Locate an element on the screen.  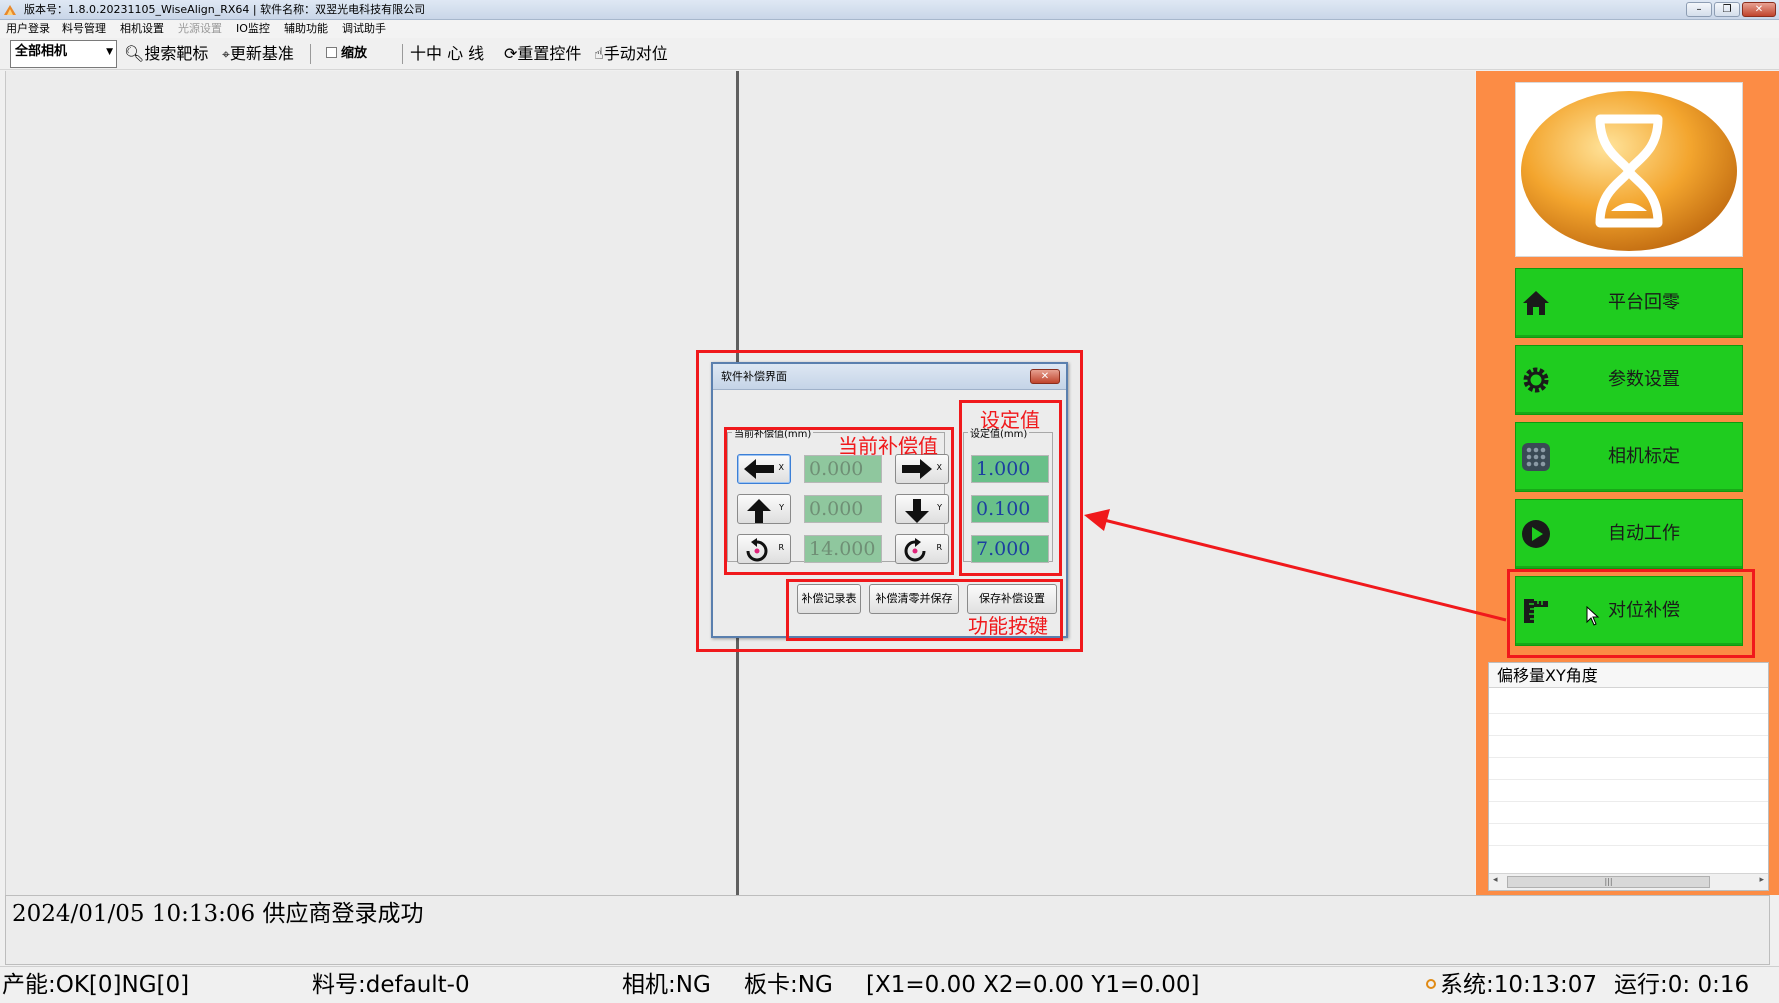
minimize-button: – is located at coordinates (1699, 9).